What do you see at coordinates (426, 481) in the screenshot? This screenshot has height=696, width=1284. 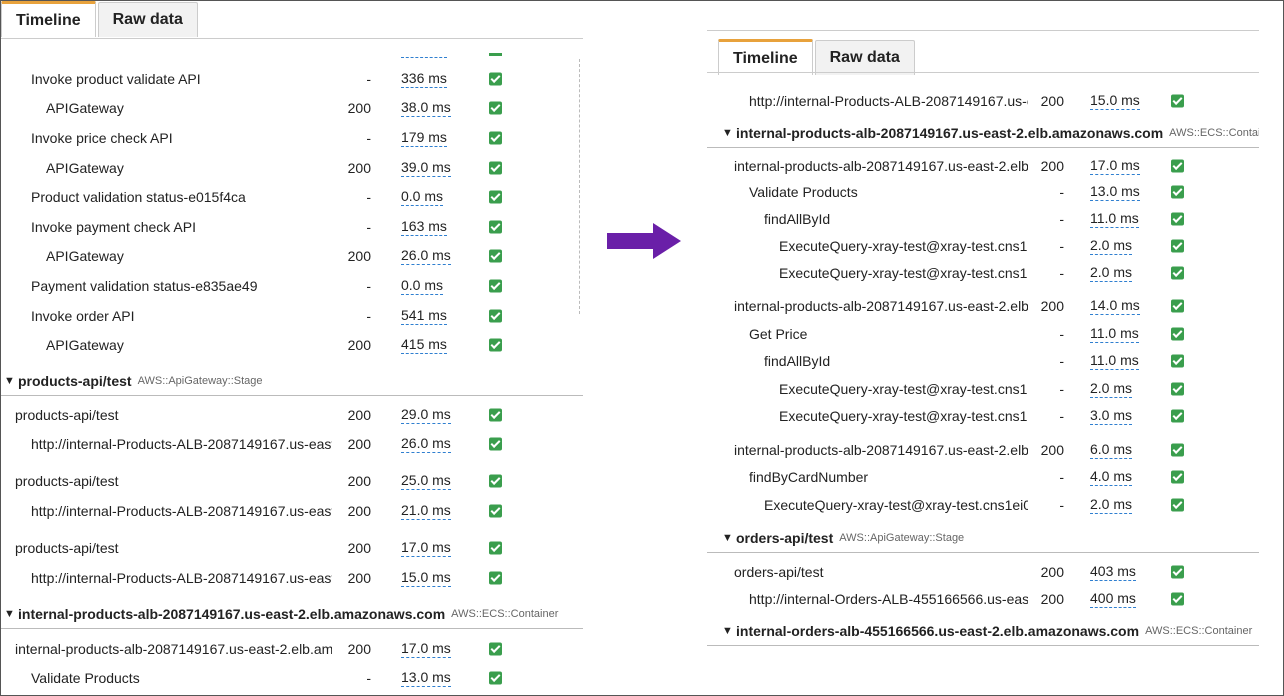 I see `duration-link: 25.0 ms` at bounding box center [426, 481].